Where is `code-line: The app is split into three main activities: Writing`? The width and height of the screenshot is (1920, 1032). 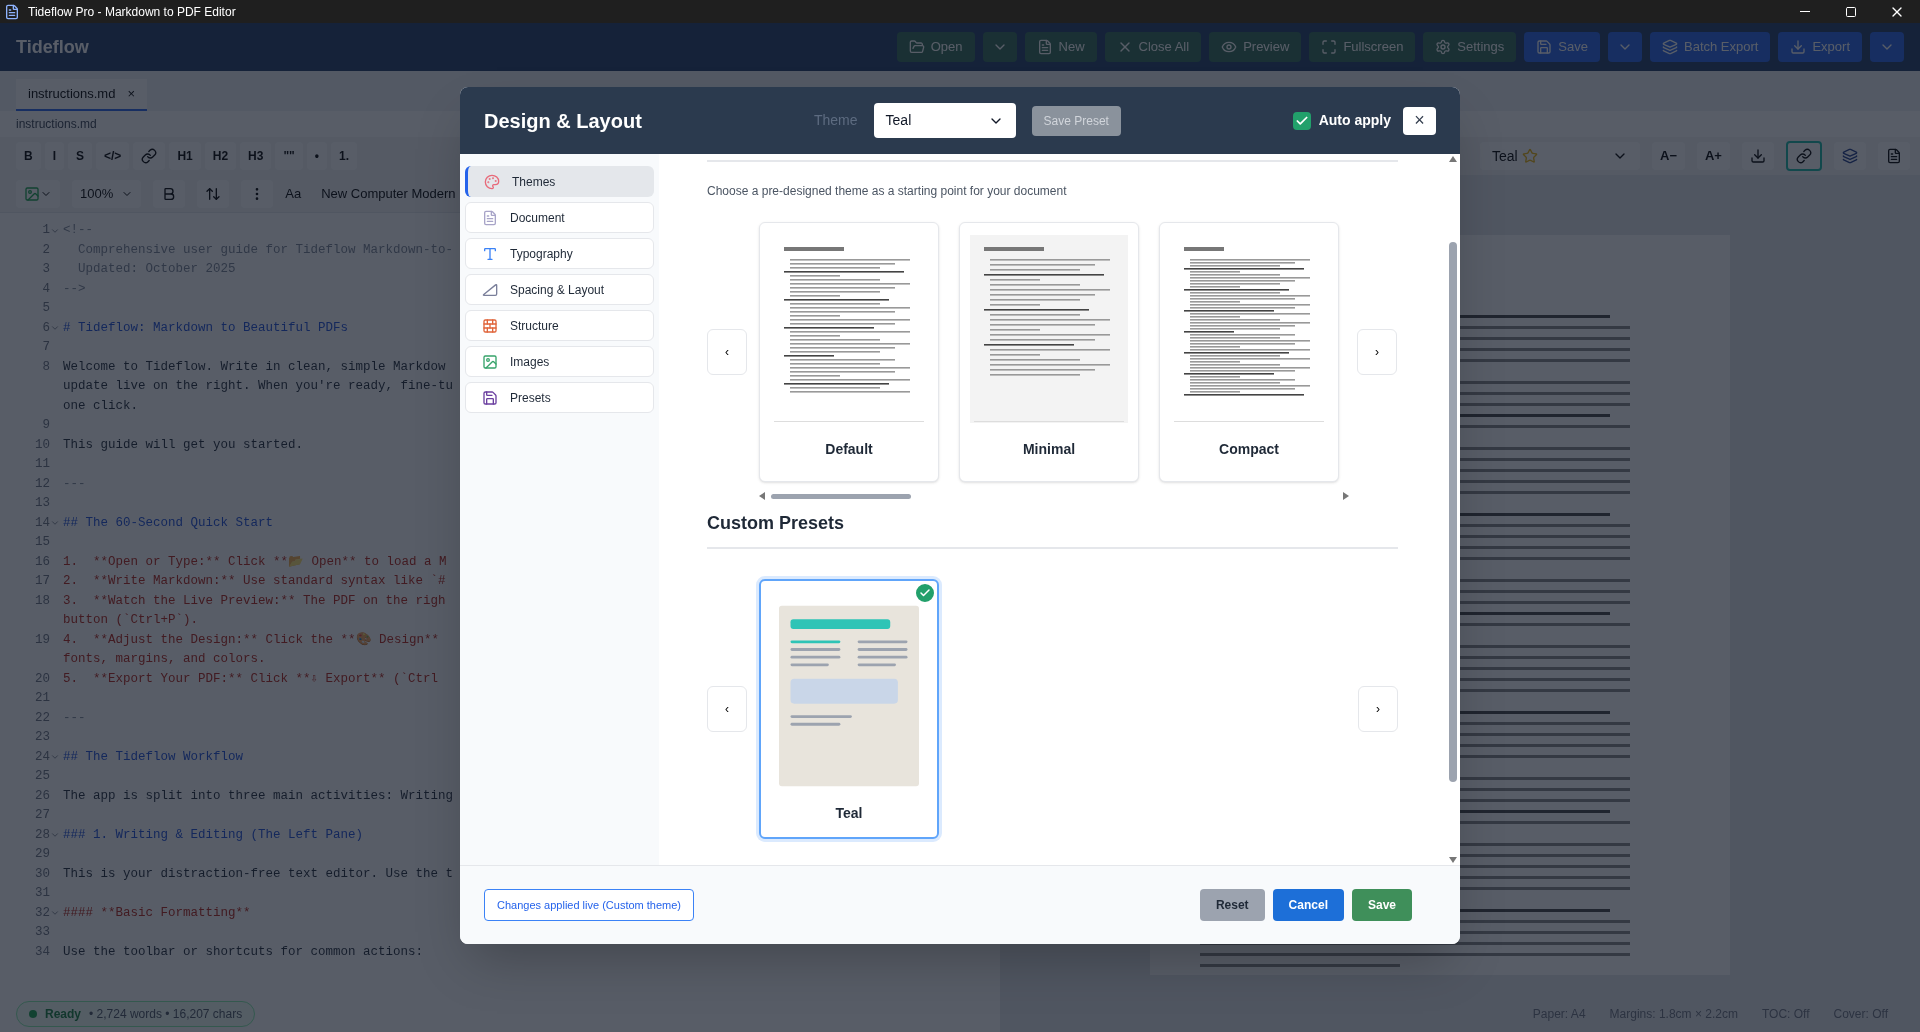
code-line: The app is split into three main activities: Writing is located at coordinates (258, 796).